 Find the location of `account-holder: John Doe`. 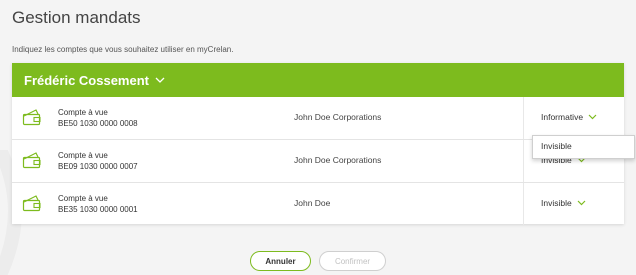

account-holder: John Doe is located at coordinates (312, 203).